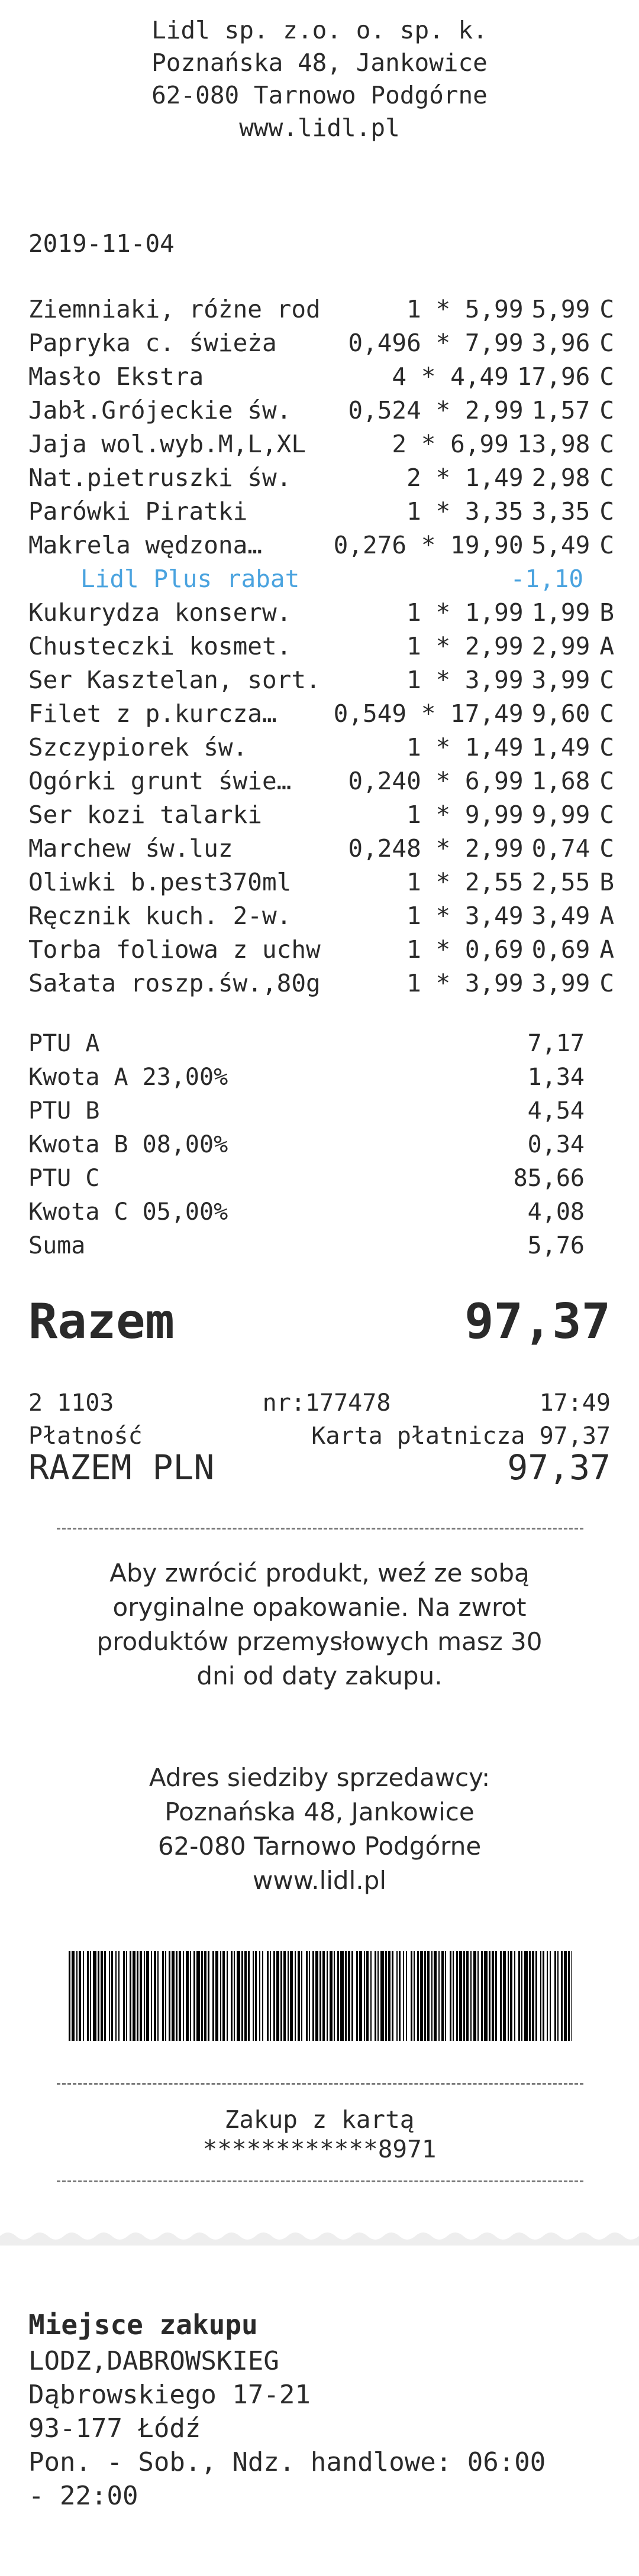 This screenshot has height=2576, width=639. What do you see at coordinates (321, 713) in the screenshot?
I see `line-item: Filet z p.kurcza… 0,549 * 17,49 9,60 C` at bounding box center [321, 713].